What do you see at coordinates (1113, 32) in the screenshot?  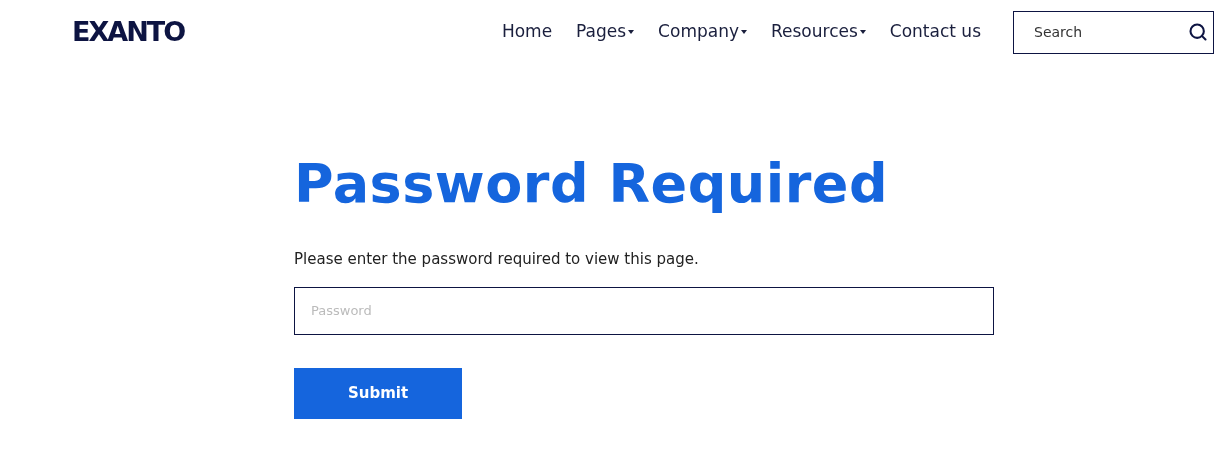 I see `search-field: Search` at bounding box center [1113, 32].